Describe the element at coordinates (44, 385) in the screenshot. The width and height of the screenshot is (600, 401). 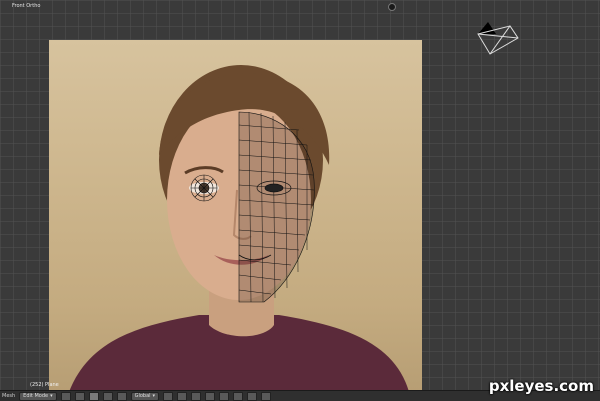
I see `object-info: (252) Plane` at that location.